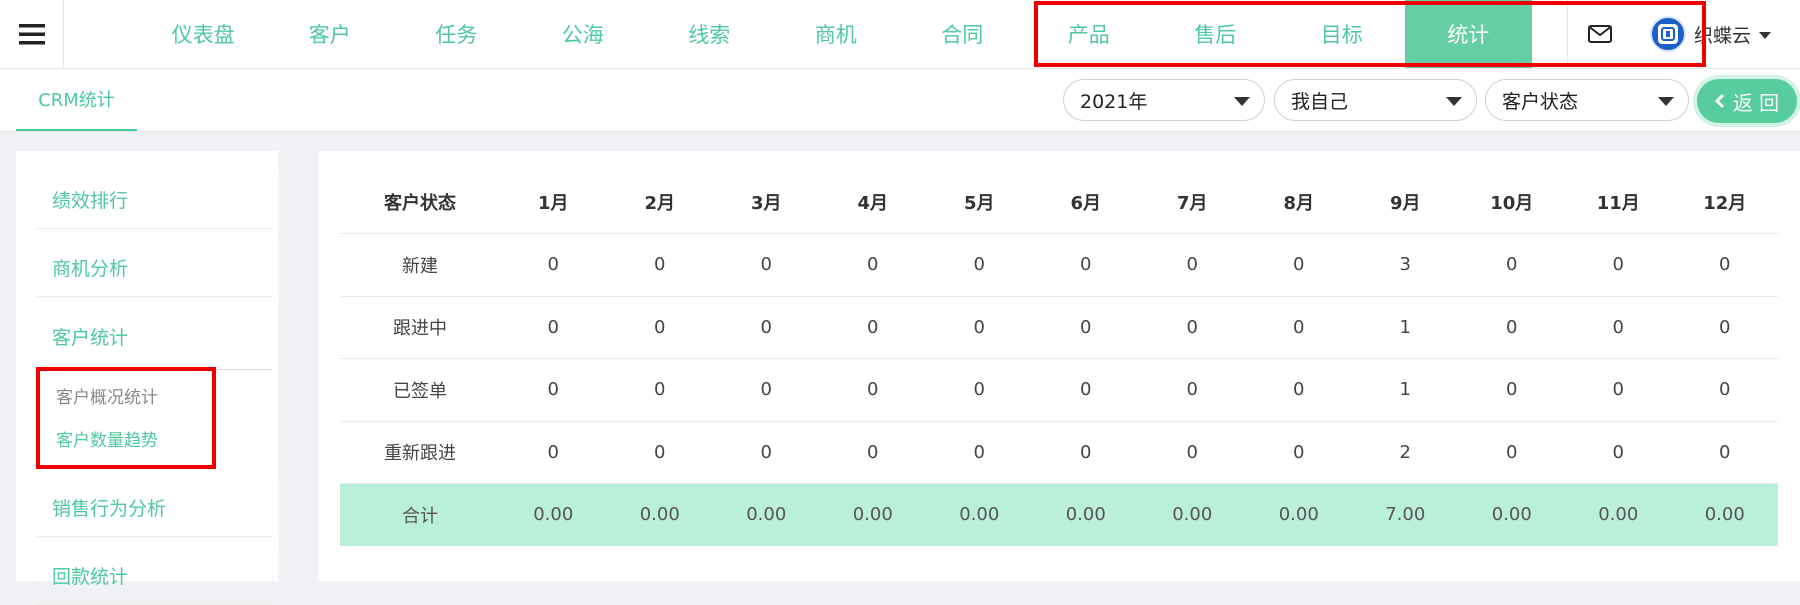 The height and width of the screenshot is (605, 1800). I want to click on caret-down-icon, so click(1765, 34).